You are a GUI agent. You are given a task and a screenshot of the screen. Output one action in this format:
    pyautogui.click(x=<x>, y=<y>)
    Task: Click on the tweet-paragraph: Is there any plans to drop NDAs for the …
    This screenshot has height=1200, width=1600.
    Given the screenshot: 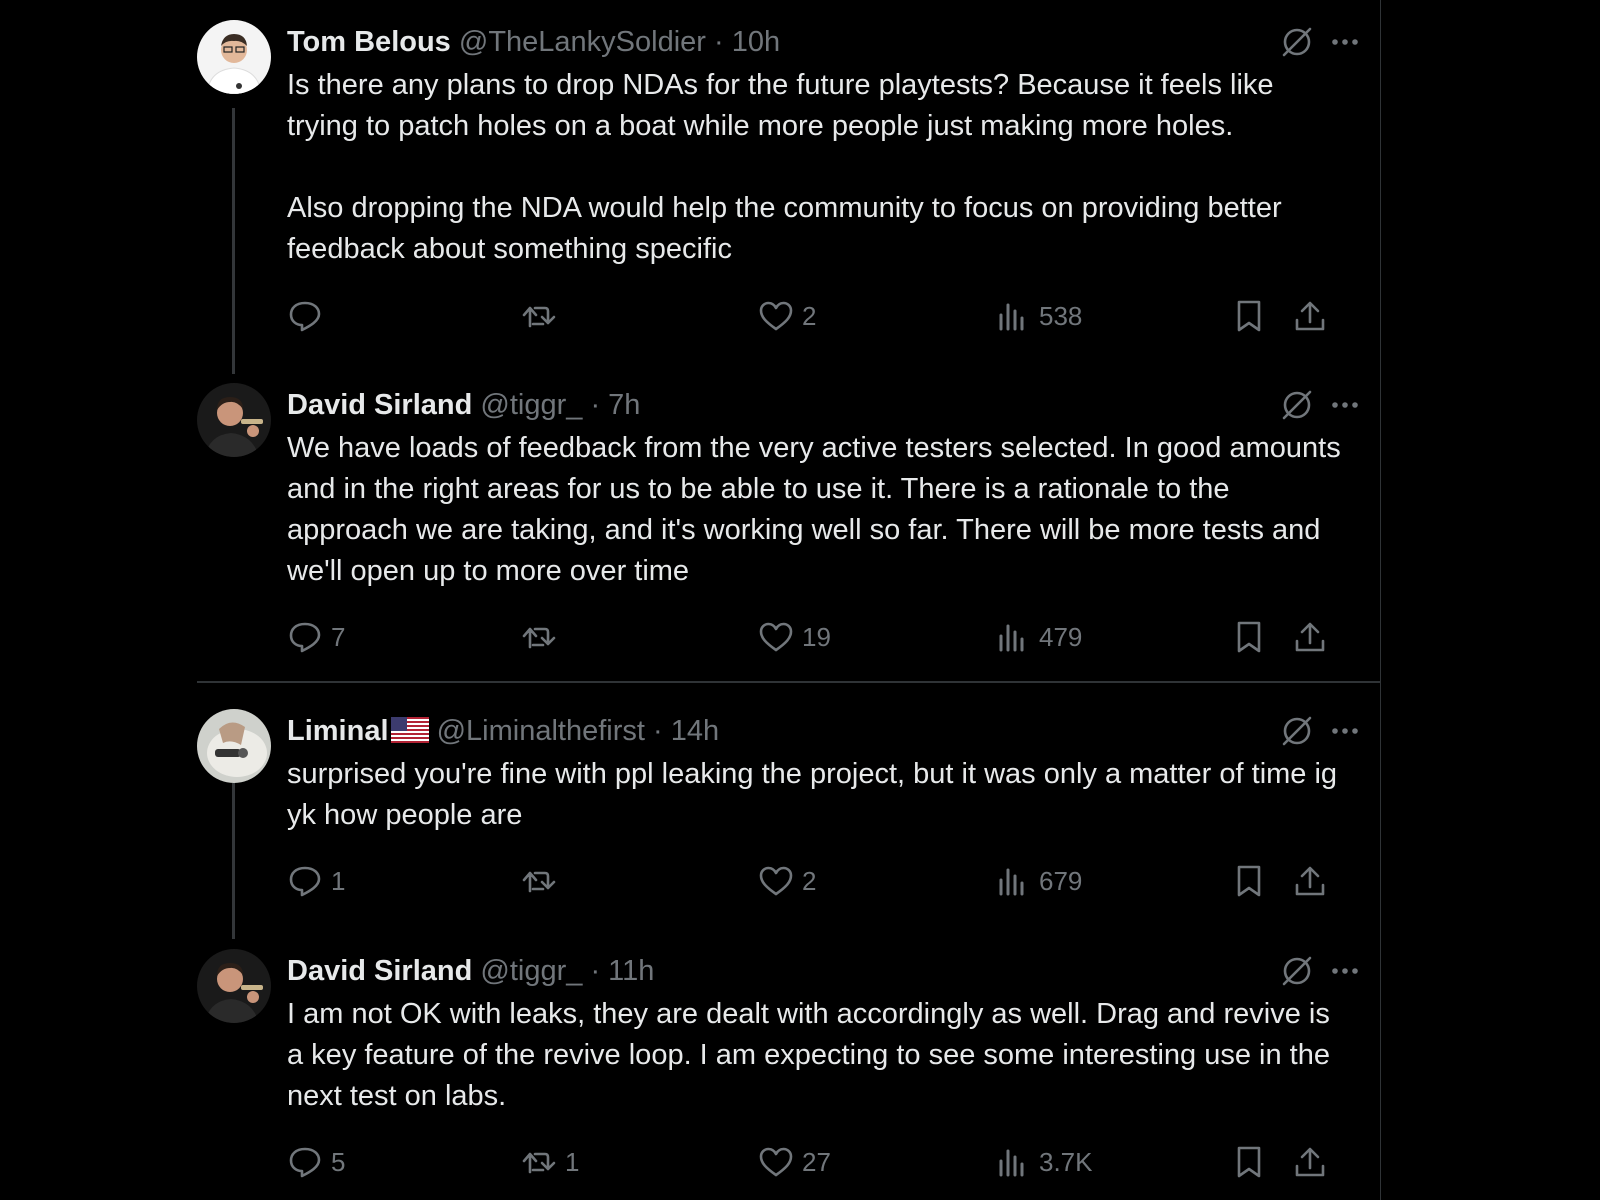 What is the action you would take?
    pyautogui.click(x=780, y=105)
    